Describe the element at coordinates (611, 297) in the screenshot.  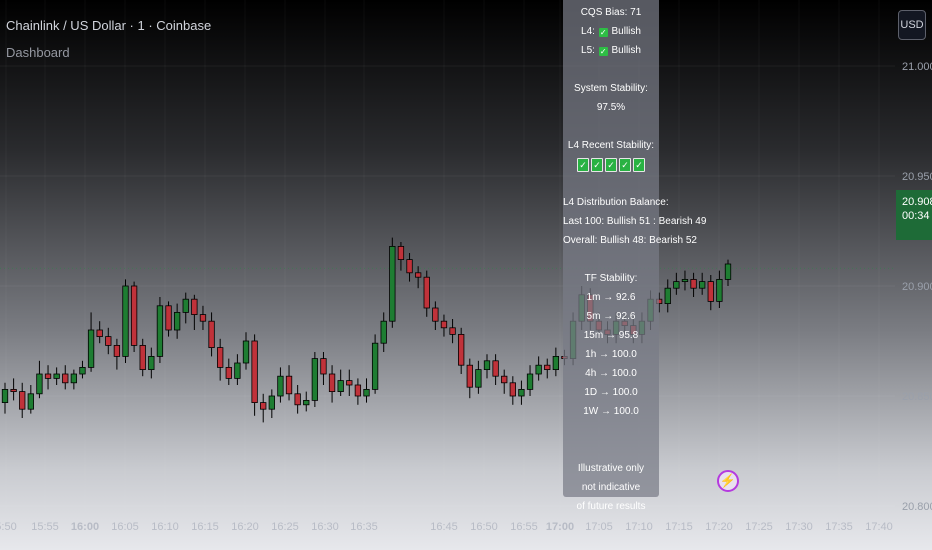
I see `tf-row: 1m → 92.6` at that location.